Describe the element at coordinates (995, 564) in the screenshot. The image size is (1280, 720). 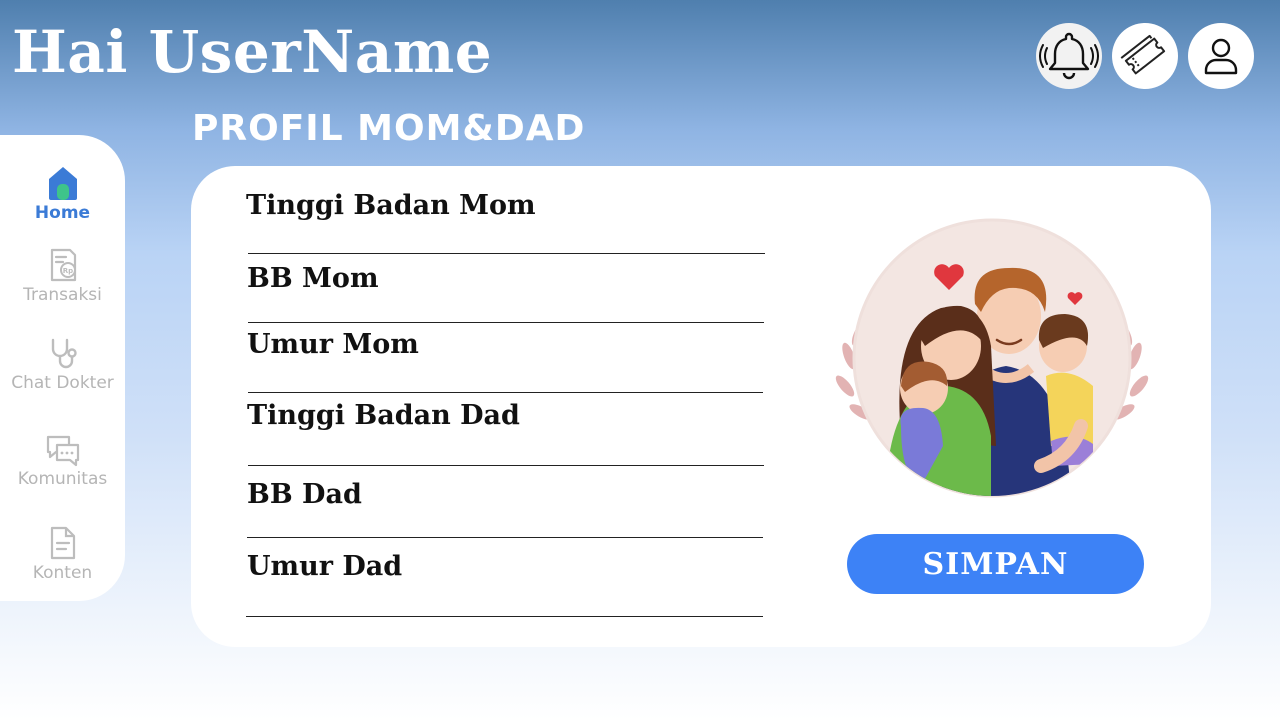
I see `save-button: SIMPAN` at that location.